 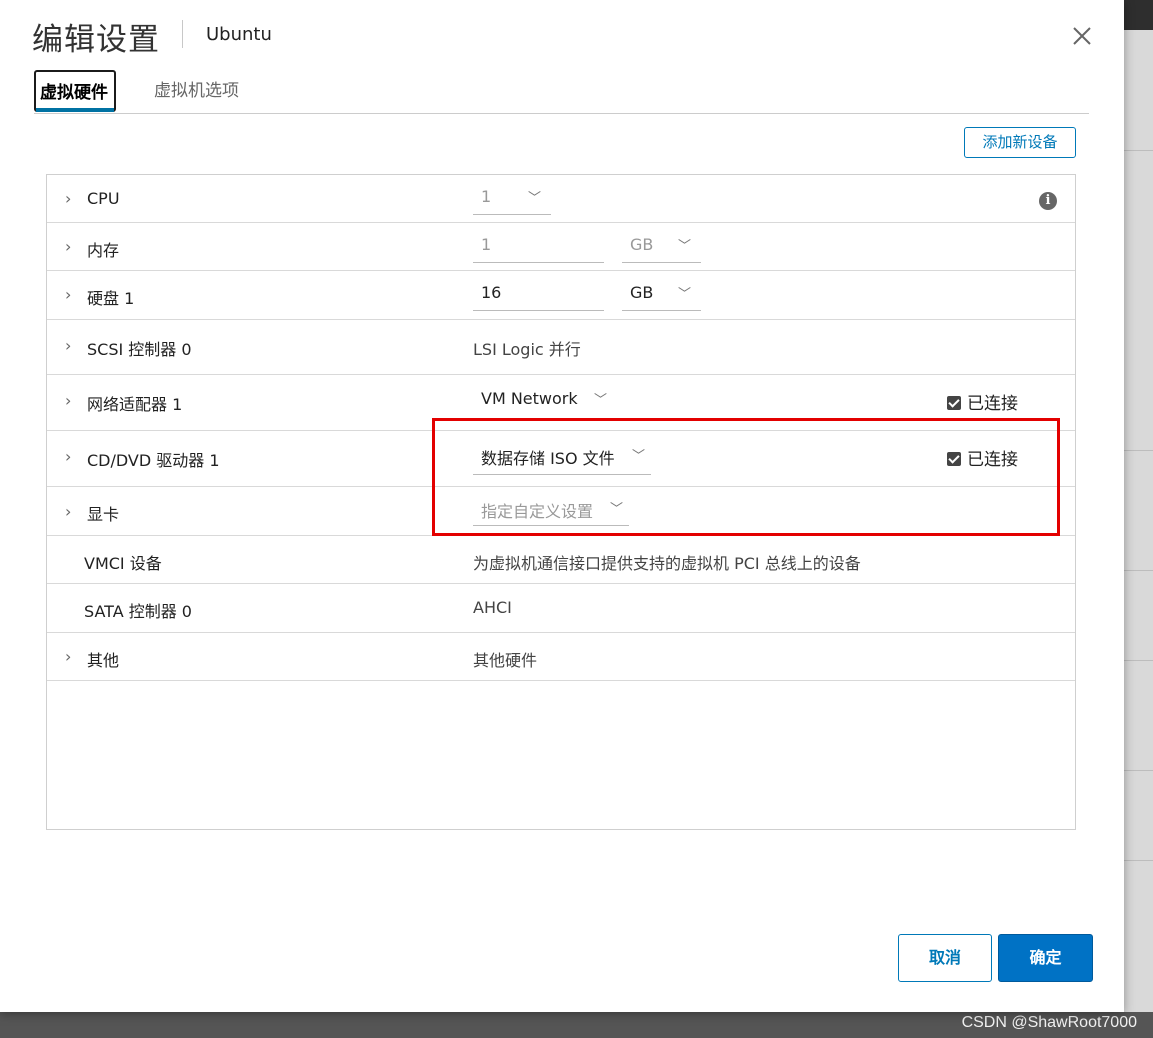 What do you see at coordinates (529, 398) in the screenshot?
I see `select-value: VM Network` at bounding box center [529, 398].